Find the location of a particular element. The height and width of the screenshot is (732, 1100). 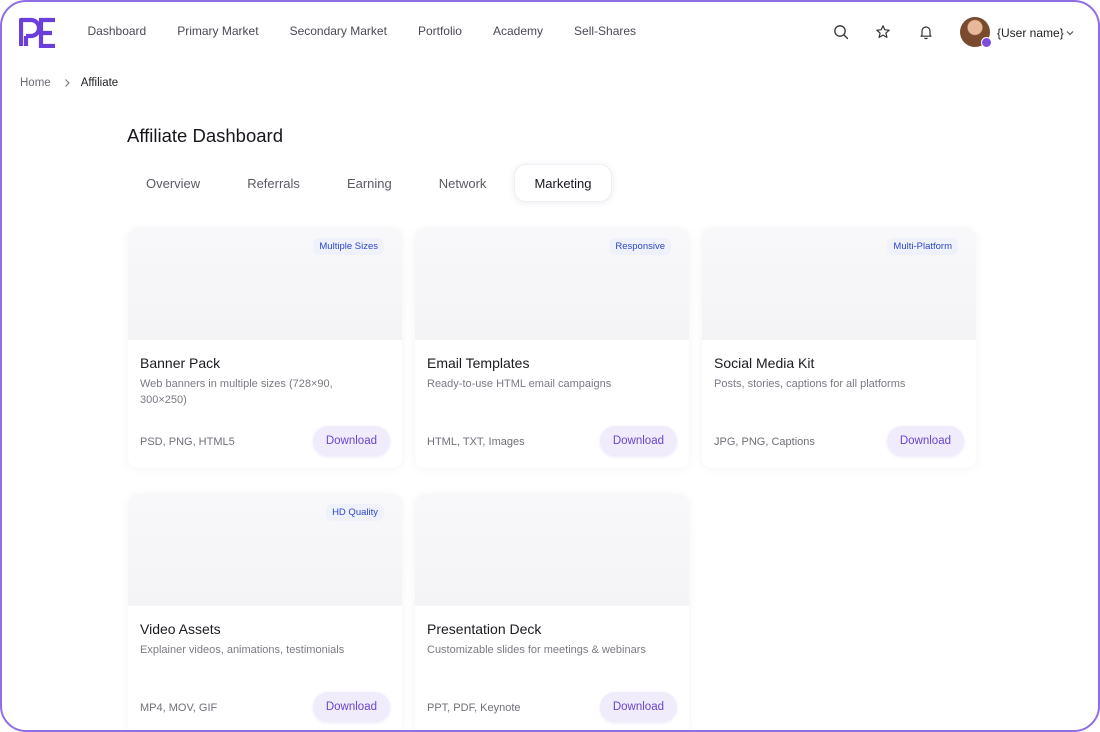

breadcrumb-current: Affiliate is located at coordinates (99, 83).